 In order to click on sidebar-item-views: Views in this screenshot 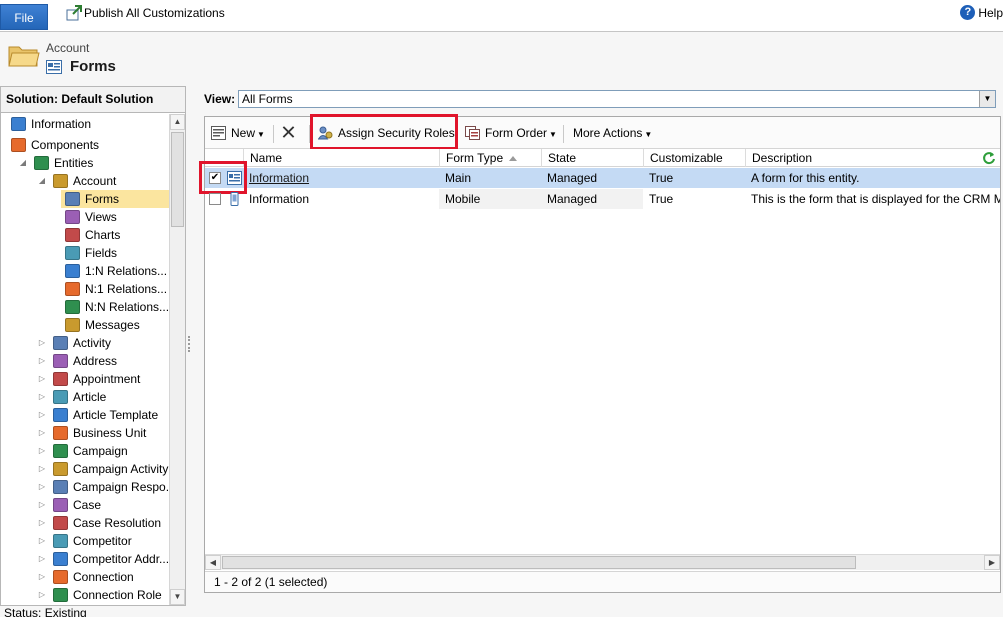, I will do `click(117, 217)`.